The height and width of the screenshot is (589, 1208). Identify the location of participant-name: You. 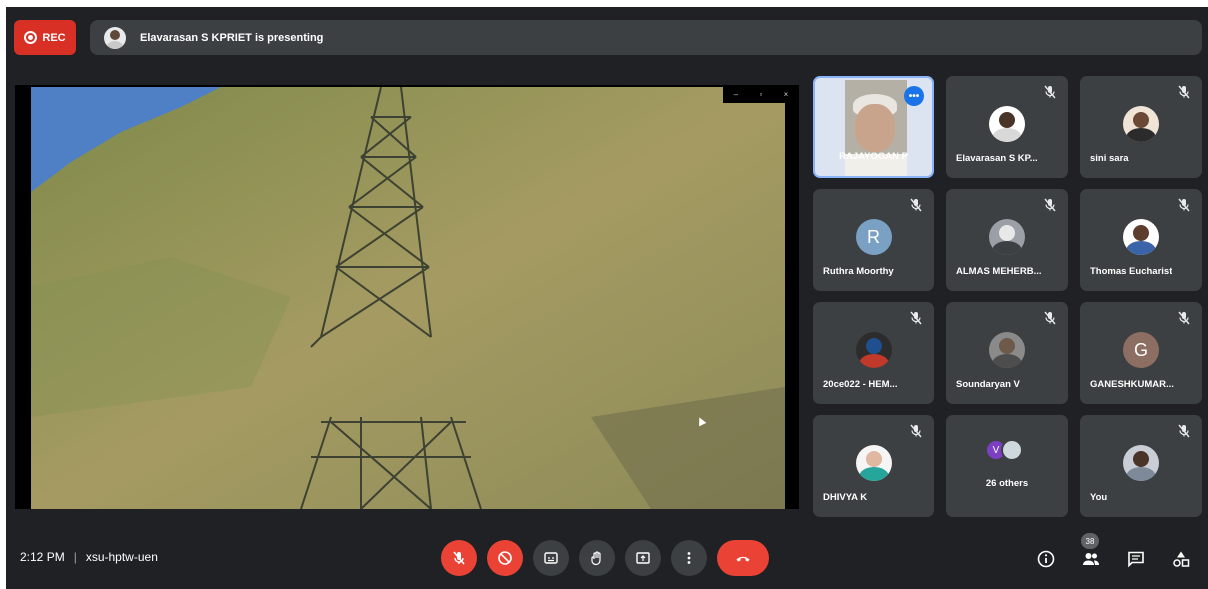
(1099, 497).